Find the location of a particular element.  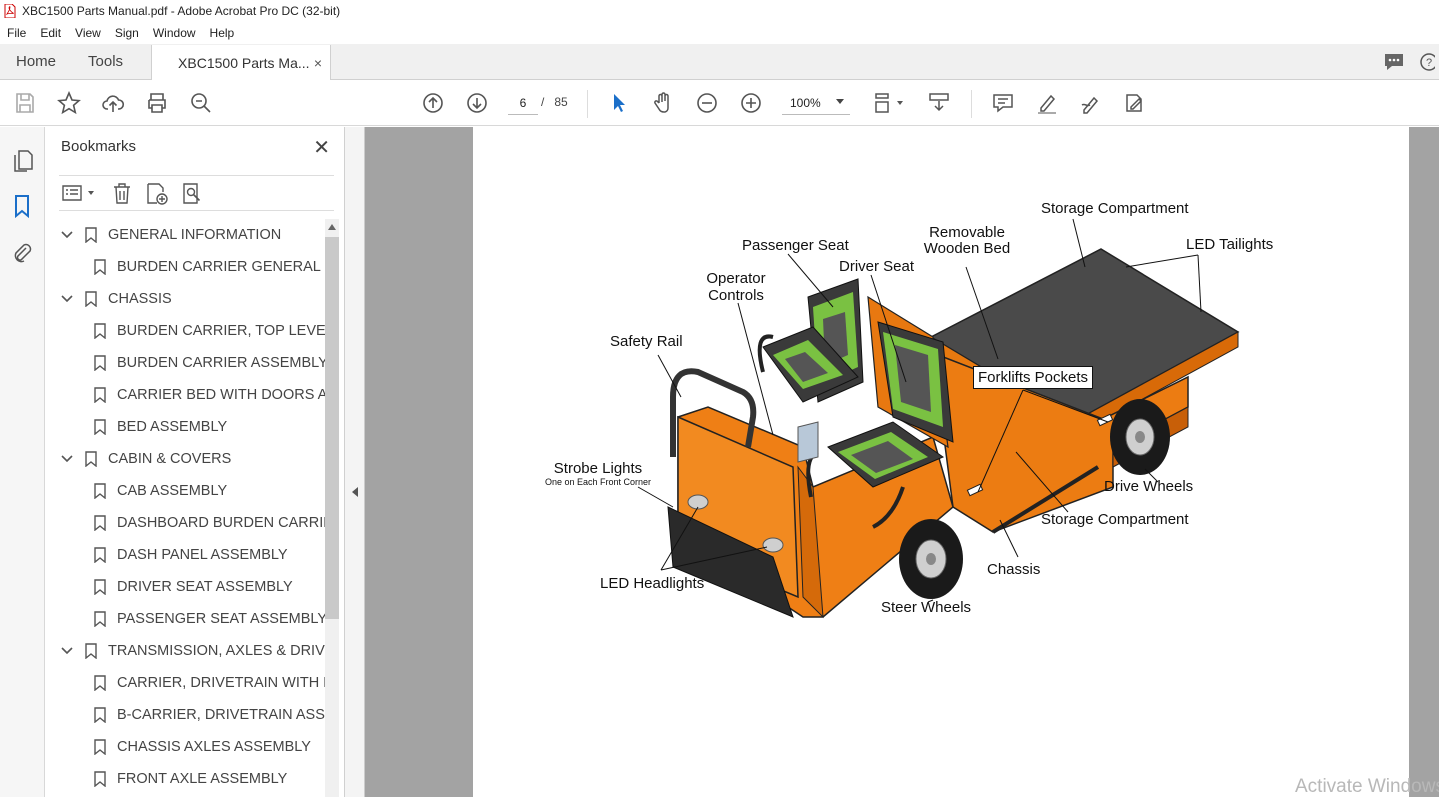

comment-icon is located at coordinates (1003, 103).